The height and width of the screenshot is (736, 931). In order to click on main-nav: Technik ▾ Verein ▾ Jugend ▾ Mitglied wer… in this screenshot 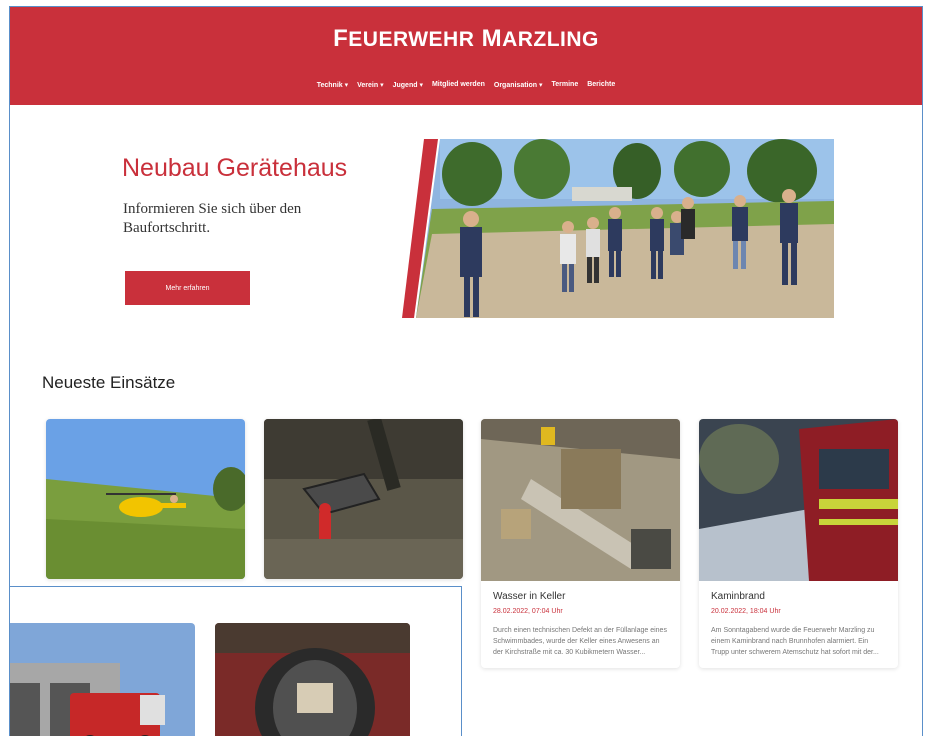, I will do `click(466, 85)`.